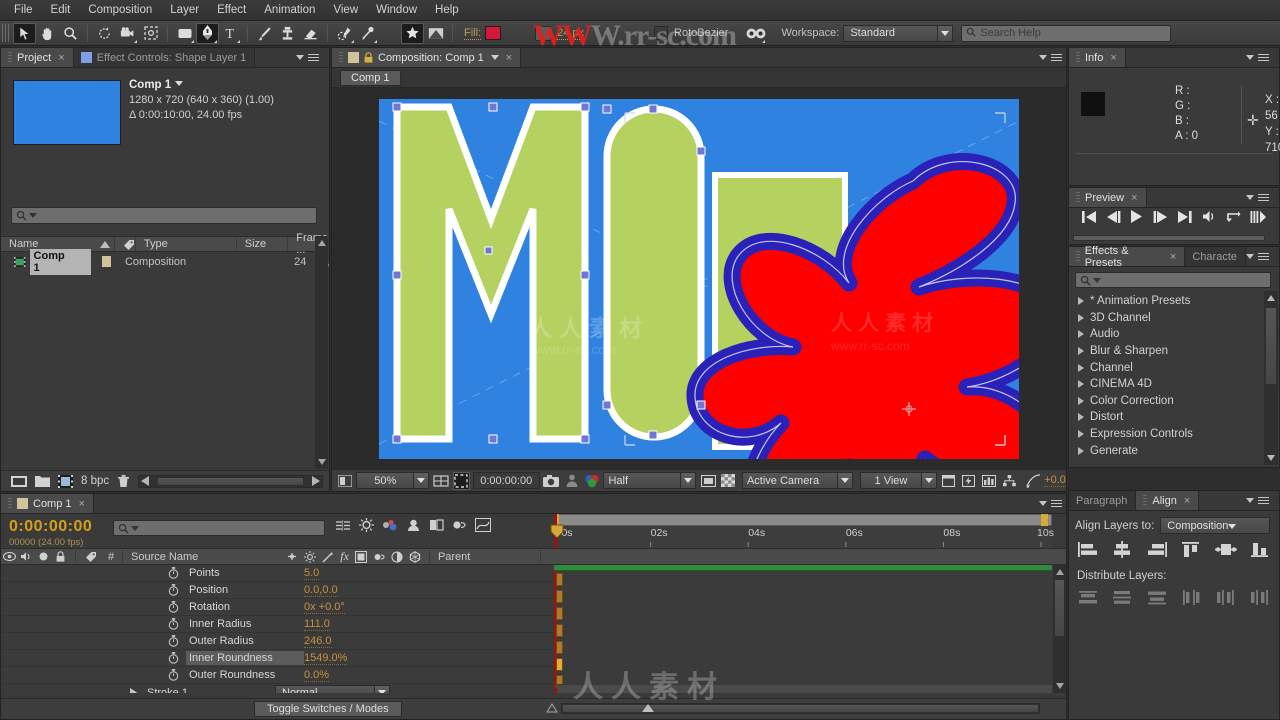  What do you see at coordinates (557, 532) in the screenshot?
I see `playhead-marker` at bounding box center [557, 532].